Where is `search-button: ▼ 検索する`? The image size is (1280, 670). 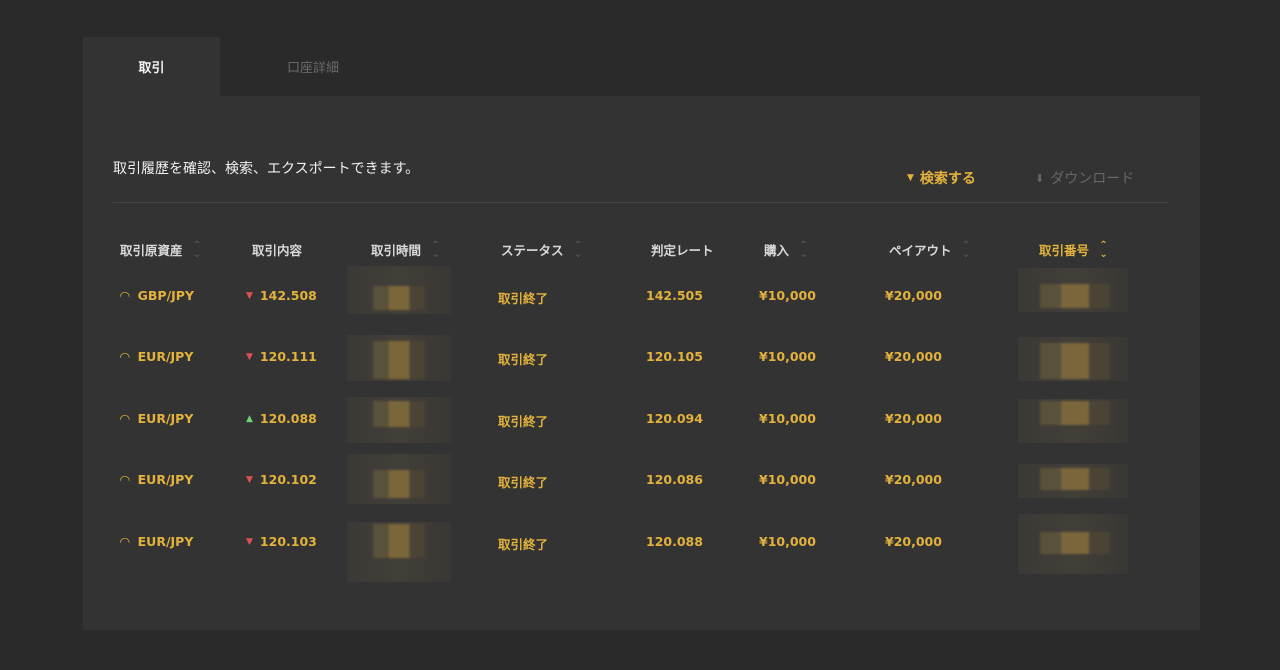
search-button: ▼ 検索する is located at coordinates (941, 178).